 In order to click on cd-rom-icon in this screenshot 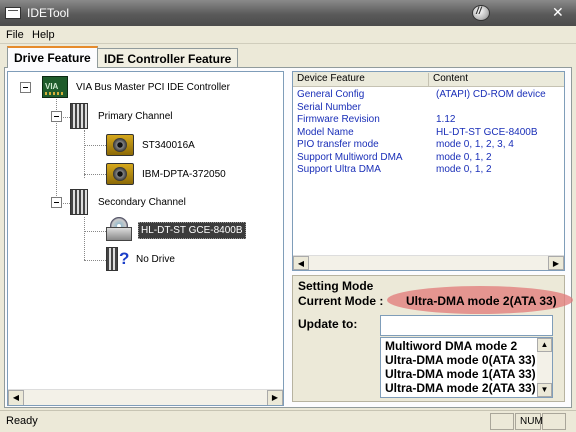, I will do `click(119, 230)`.